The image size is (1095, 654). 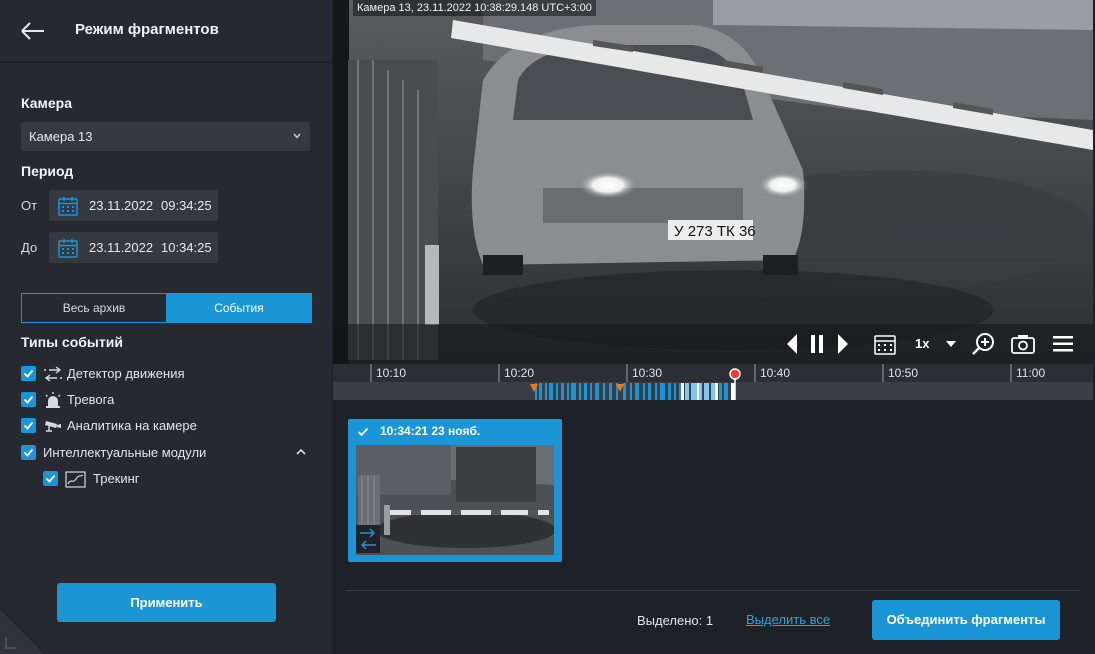 I want to click on arrow-left-icon, so click(x=32, y=31).